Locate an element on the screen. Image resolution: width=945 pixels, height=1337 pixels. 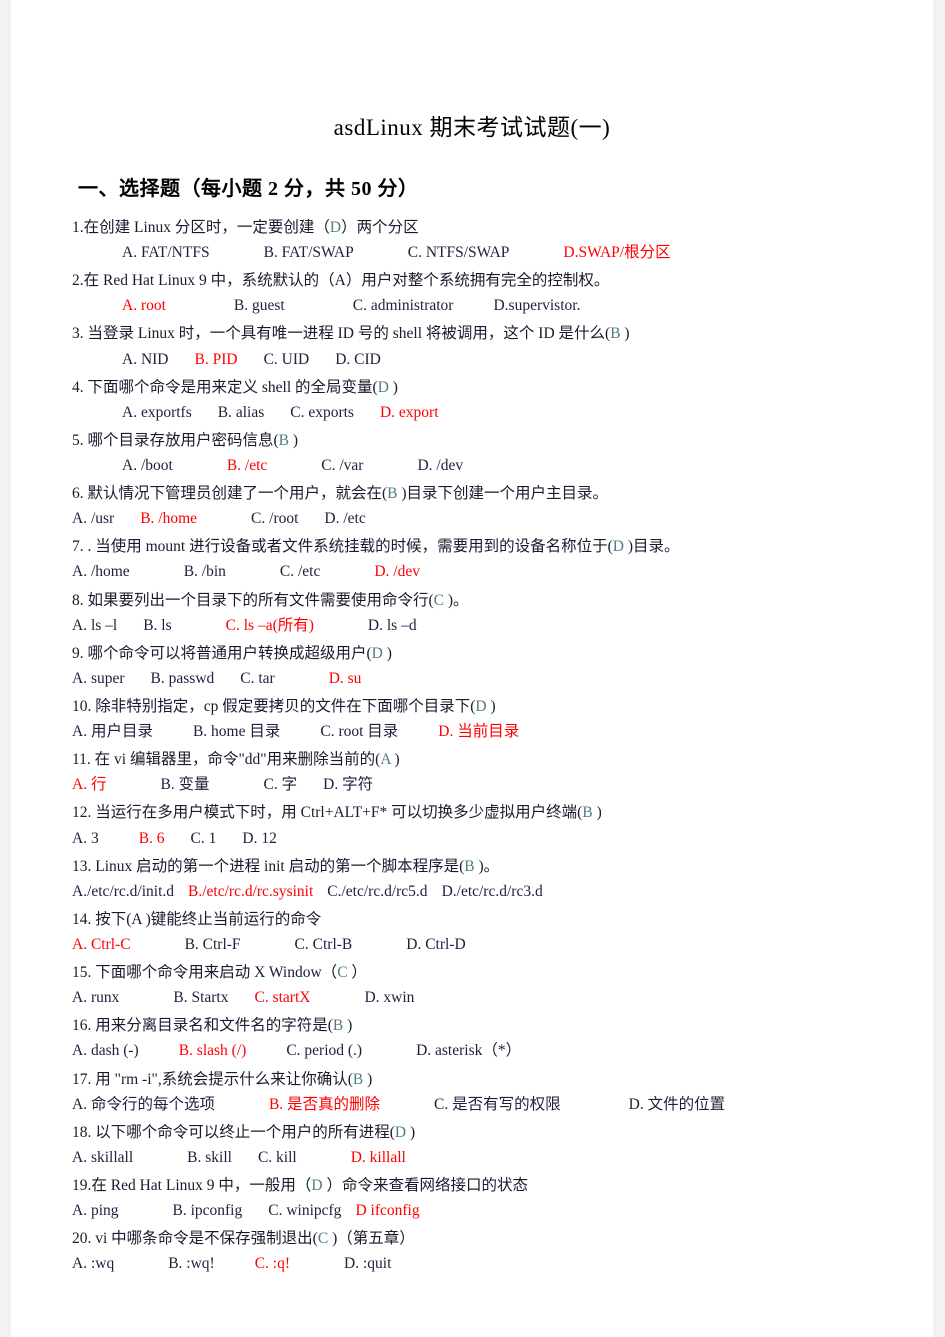
option-correct: D. 当前目录 is located at coordinates (478, 731).